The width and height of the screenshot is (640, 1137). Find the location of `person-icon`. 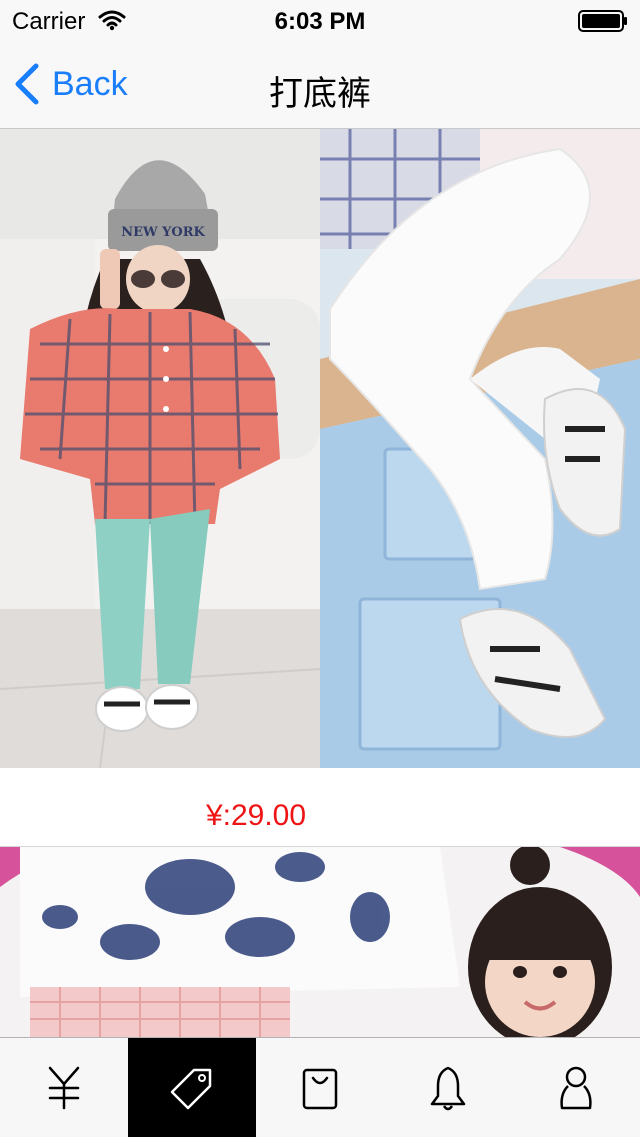

person-icon is located at coordinates (576, 1087).